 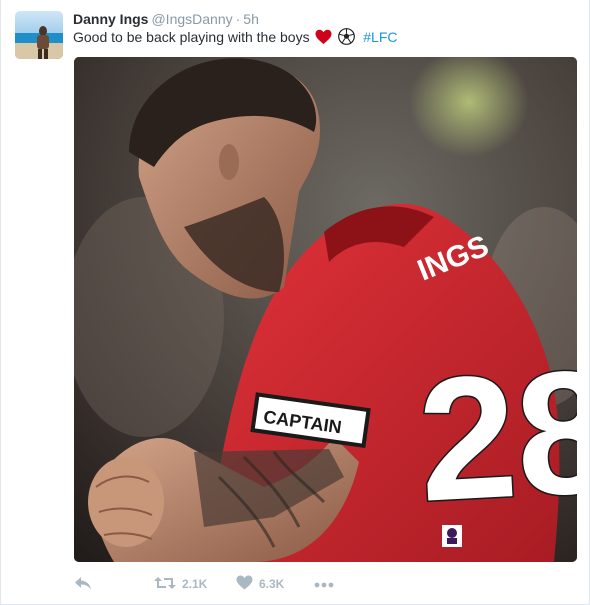 What do you see at coordinates (0, 302) in the screenshot?
I see `tweet-border-left` at bounding box center [0, 302].